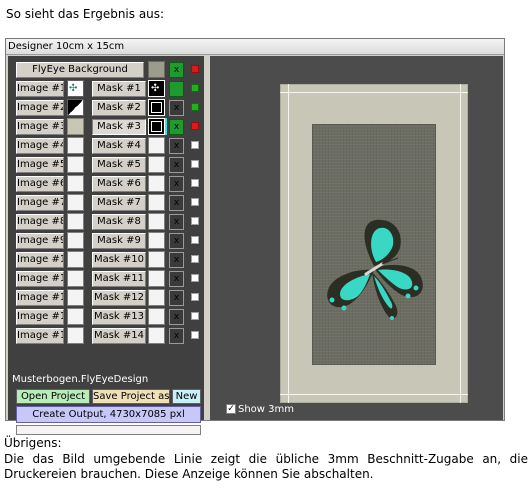 The image size is (531, 491). What do you see at coordinates (166, 126) in the screenshot?
I see `selection-marker` at bounding box center [166, 126].